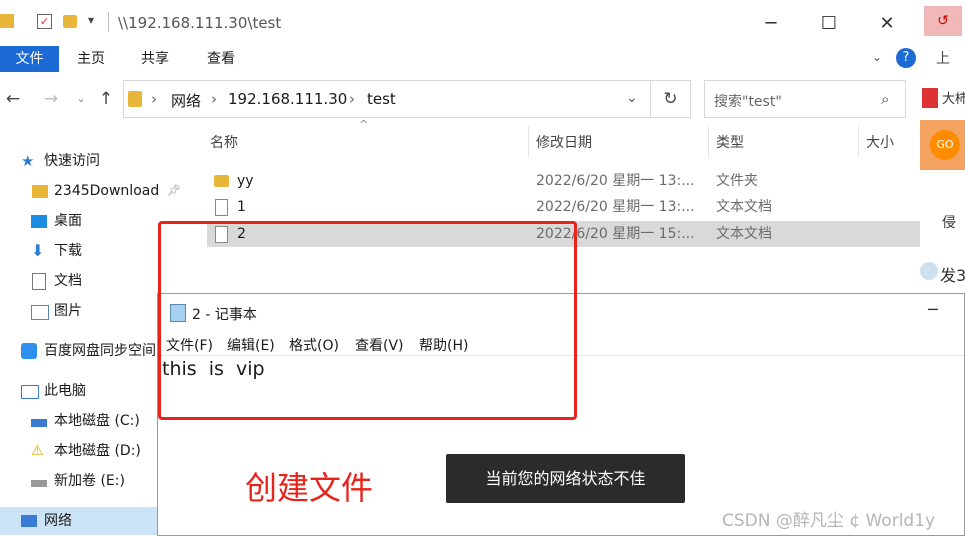 The height and width of the screenshot is (536, 965). I want to click on drive-e-icon, so click(39, 483).